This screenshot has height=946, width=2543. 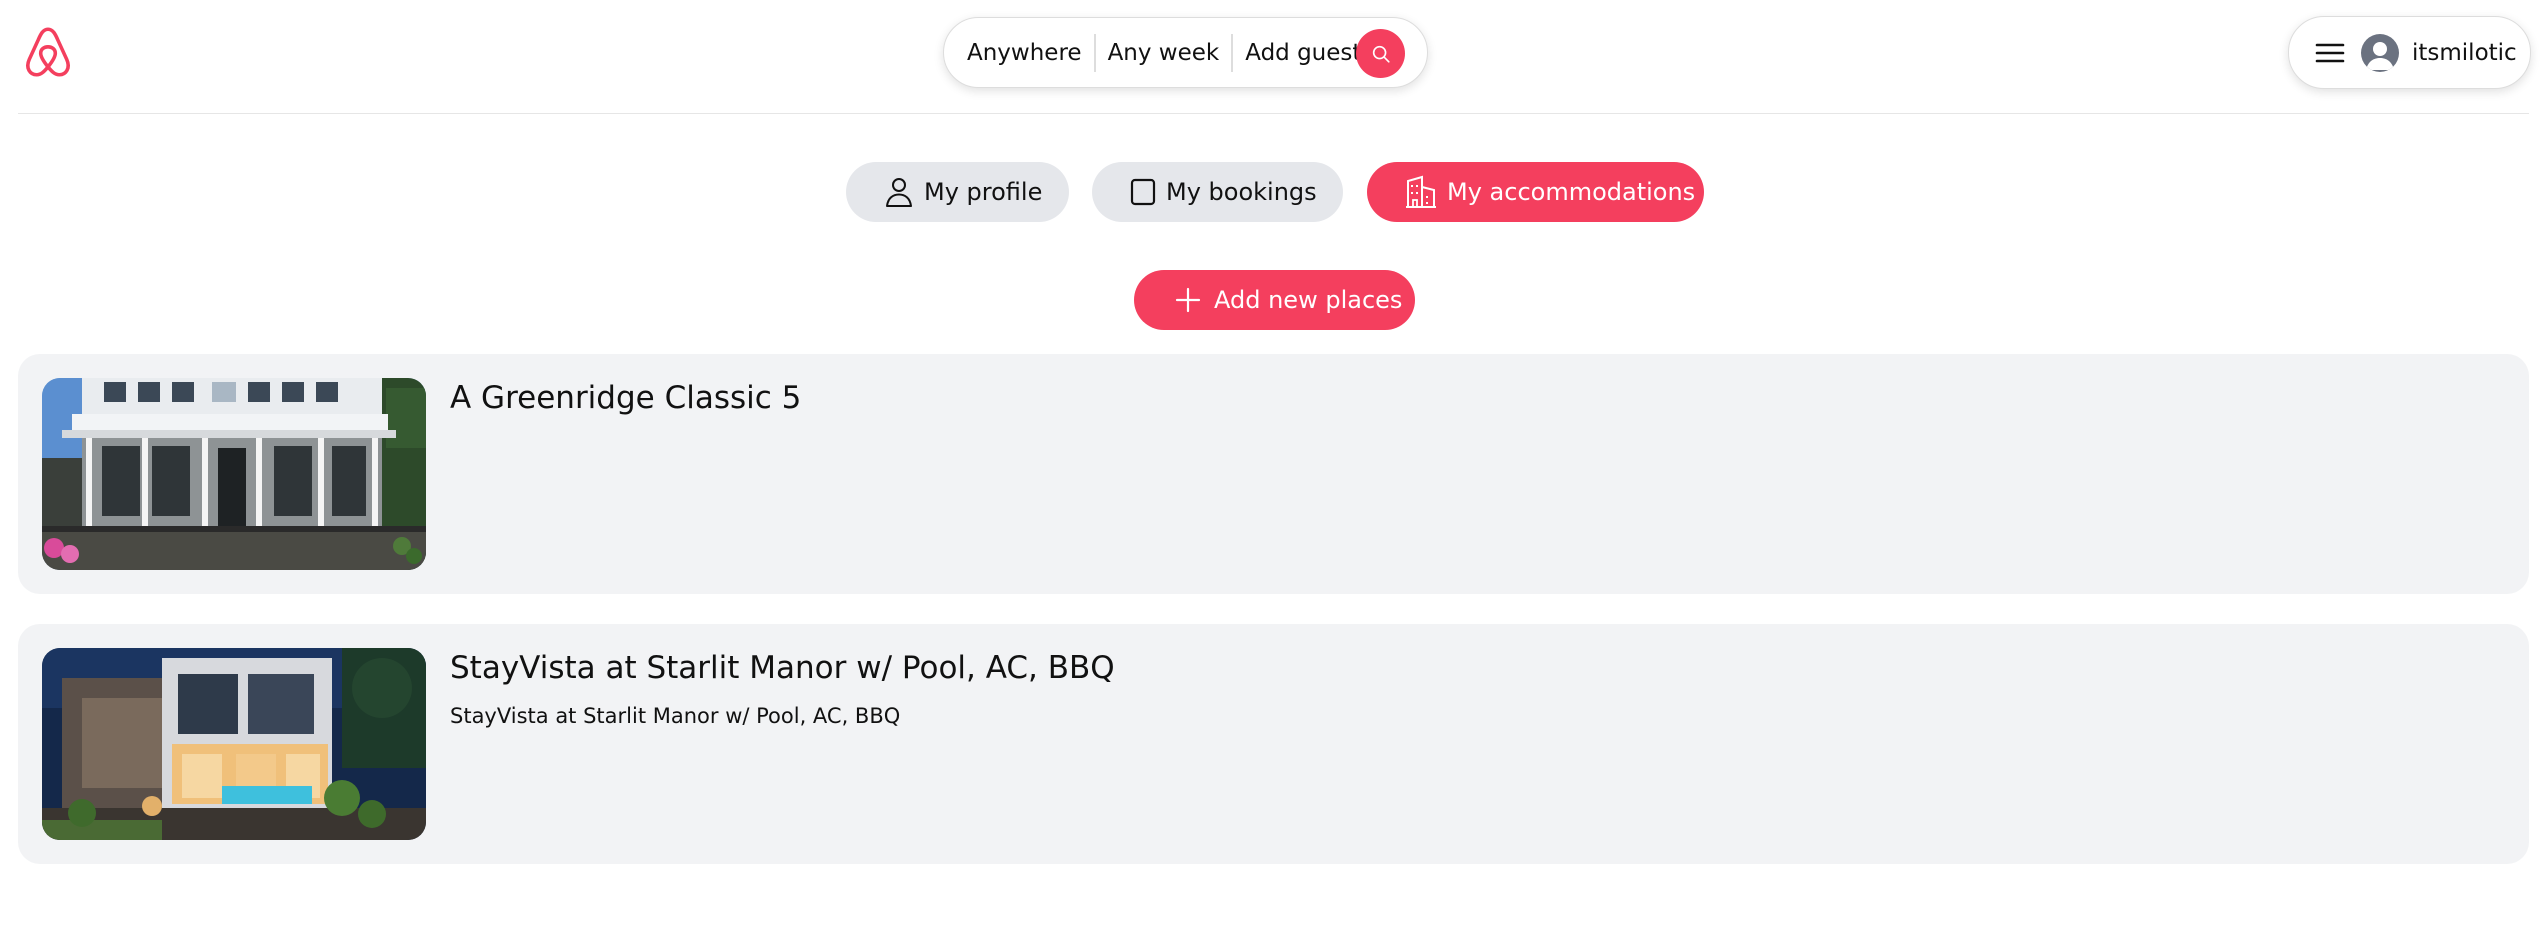 What do you see at coordinates (2330, 52) in the screenshot?
I see `hamburger-icon` at bounding box center [2330, 52].